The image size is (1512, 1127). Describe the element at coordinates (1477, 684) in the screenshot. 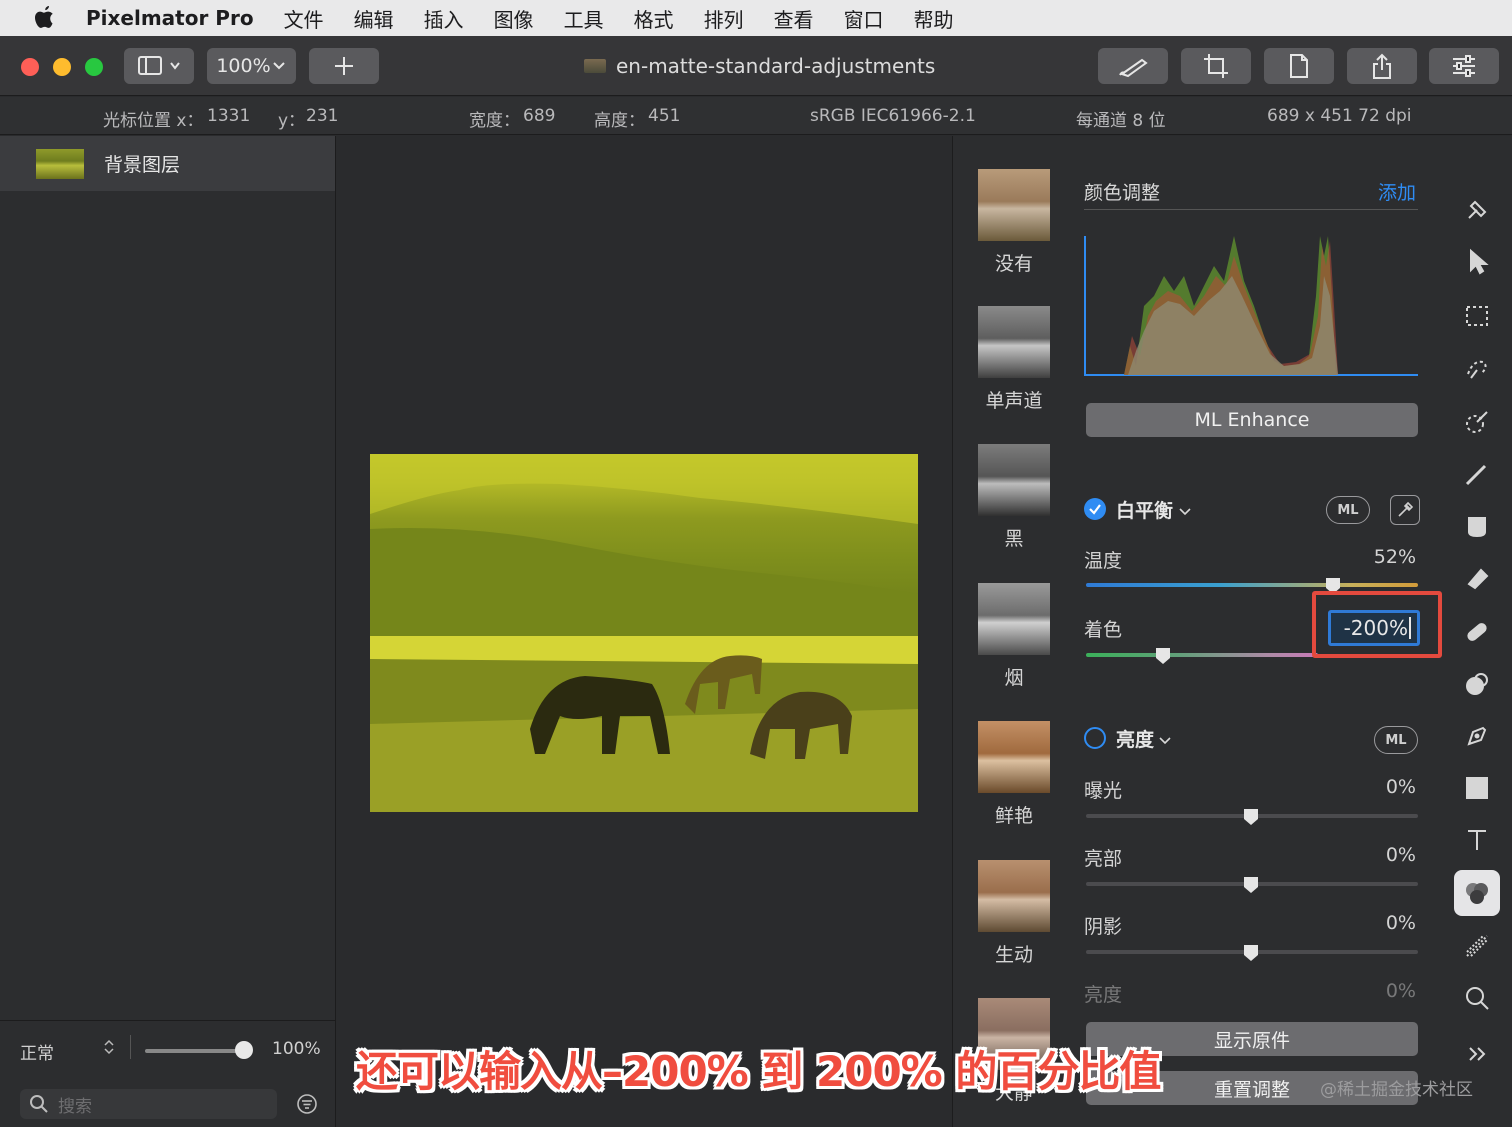

I see `retouch-icon` at that location.